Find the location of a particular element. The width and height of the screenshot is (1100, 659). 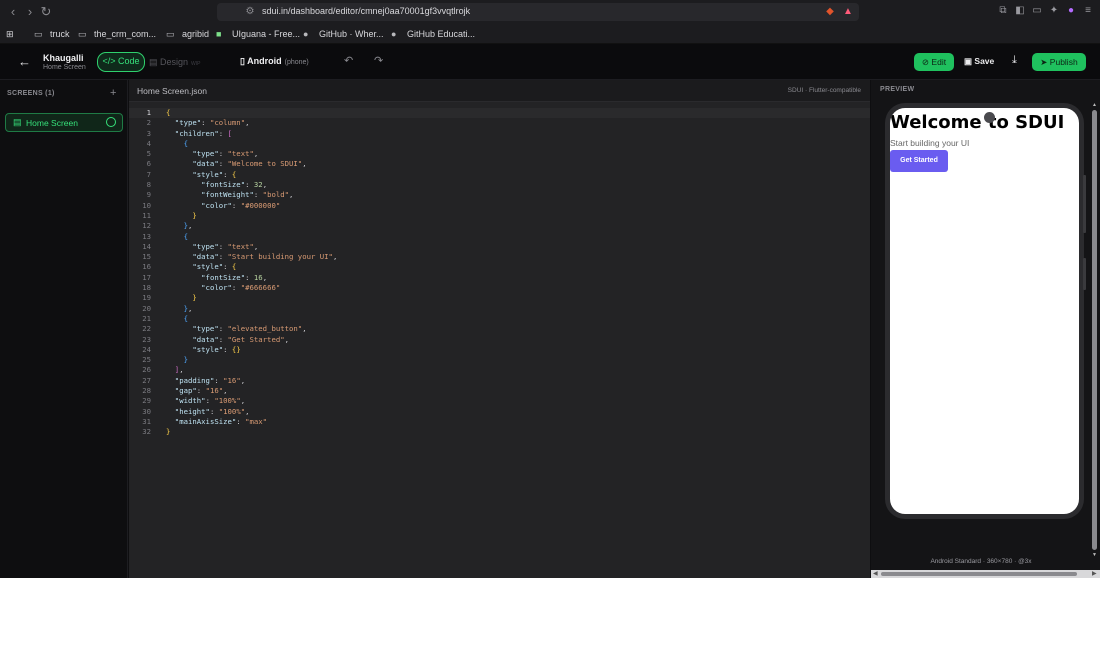

extensions-icon: ⧉ is located at coordinates (1003, 11).